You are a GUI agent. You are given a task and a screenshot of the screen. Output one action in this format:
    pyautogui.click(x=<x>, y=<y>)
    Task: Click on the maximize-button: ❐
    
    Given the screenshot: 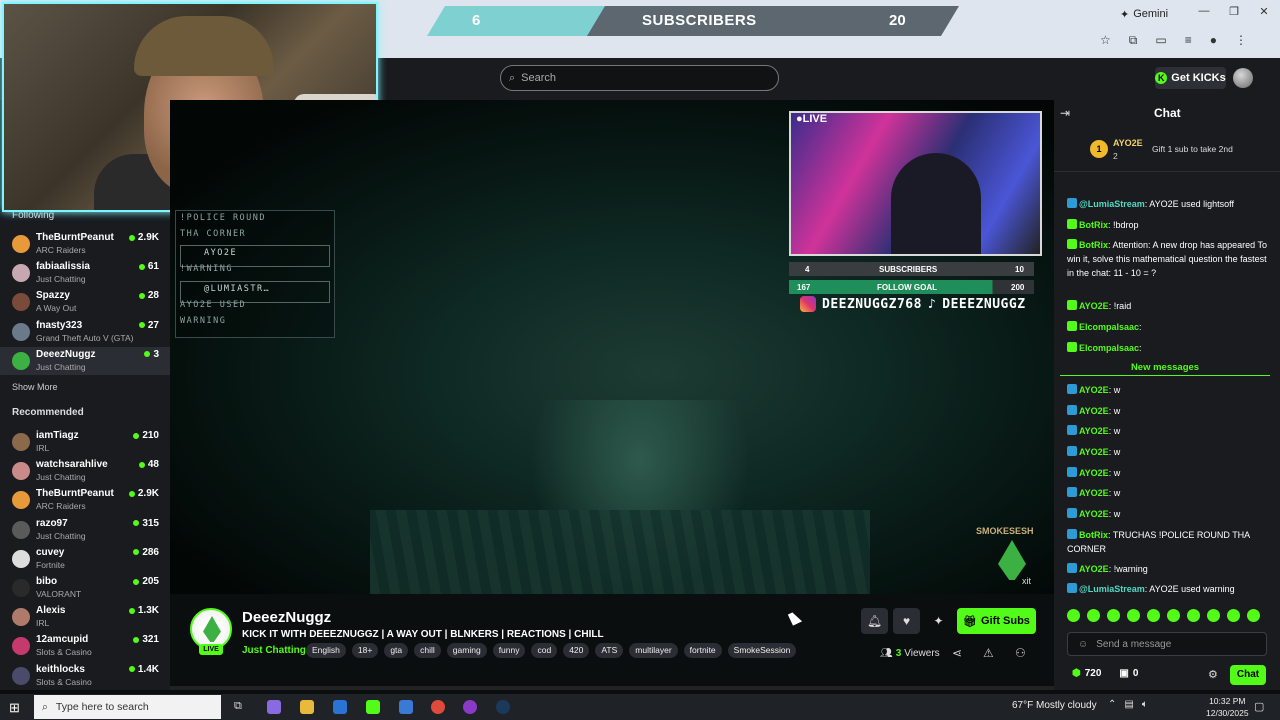 What is the action you would take?
    pyautogui.click(x=1234, y=13)
    